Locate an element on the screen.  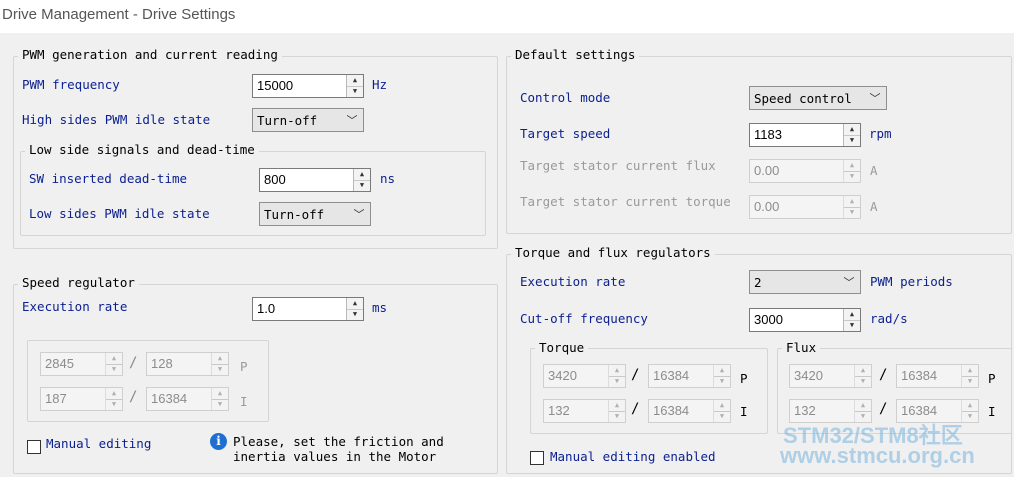
watermark-line2: www.stmcu.org.cn is located at coordinates (877, 455).